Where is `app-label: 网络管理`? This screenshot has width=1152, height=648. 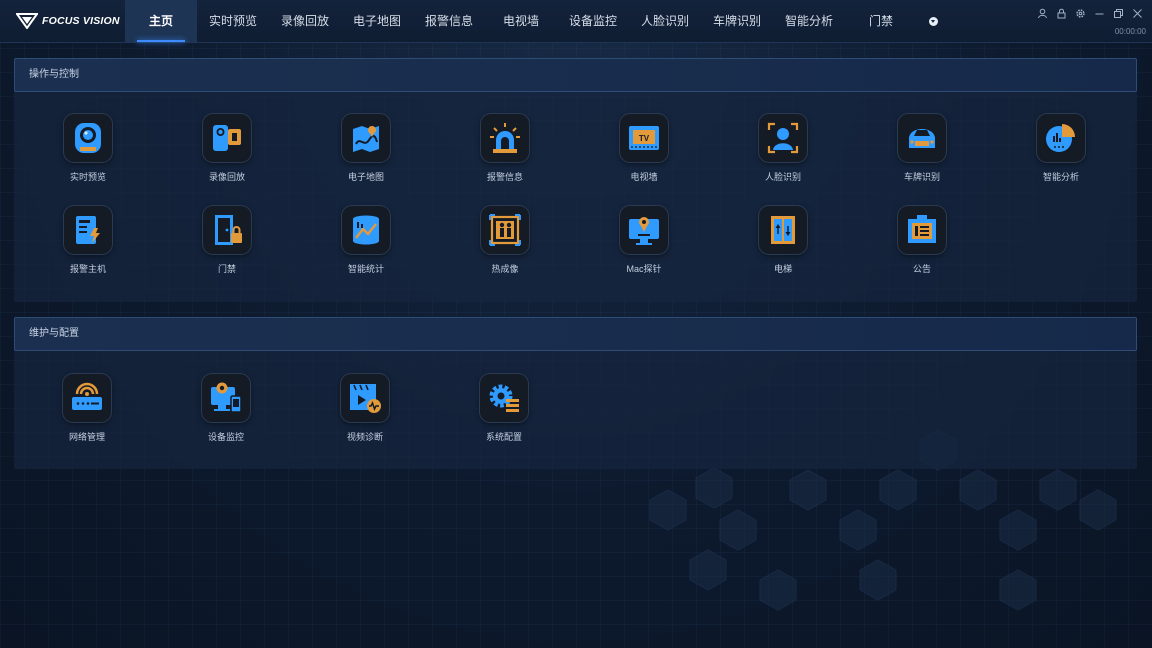 app-label: 网络管理 is located at coordinates (86, 437).